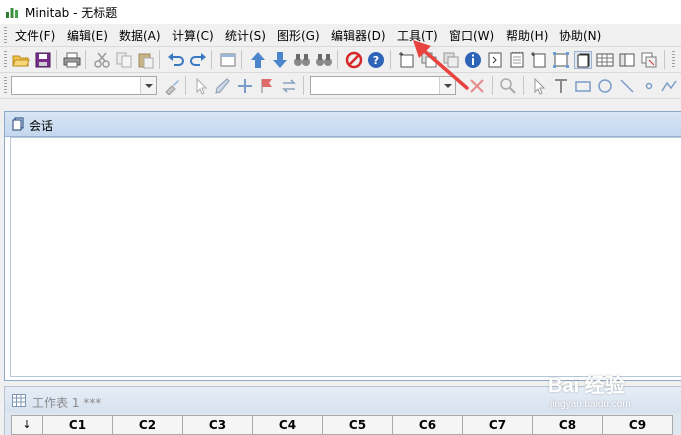 The image size is (681, 435). Describe the element at coordinates (140, 35) in the screenshot. I see `menu-data: 数据(A)` at that location.